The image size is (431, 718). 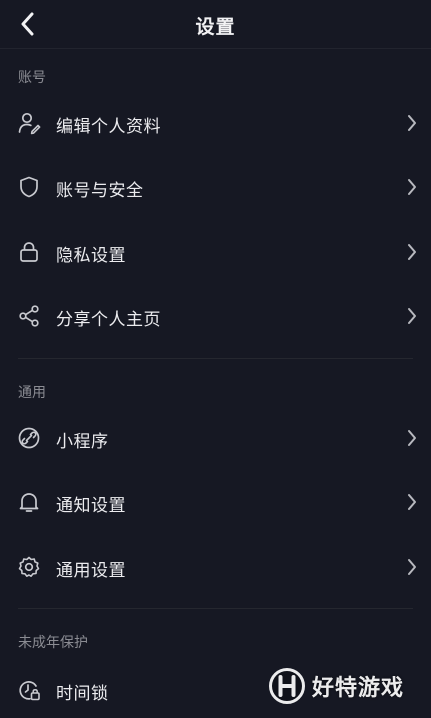 What do you see at coordinates (91, 256) in the screenshot?
I see `settings-item-label: 隐私设置` at bounding box center [91, 256].